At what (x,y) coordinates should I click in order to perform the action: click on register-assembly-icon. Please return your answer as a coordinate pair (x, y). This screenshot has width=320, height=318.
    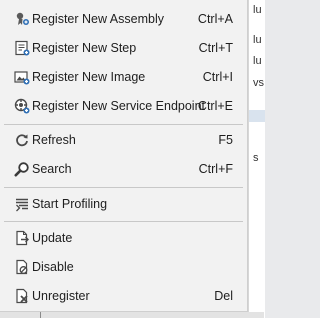
    Looking at the image, I should click on (22, 19).